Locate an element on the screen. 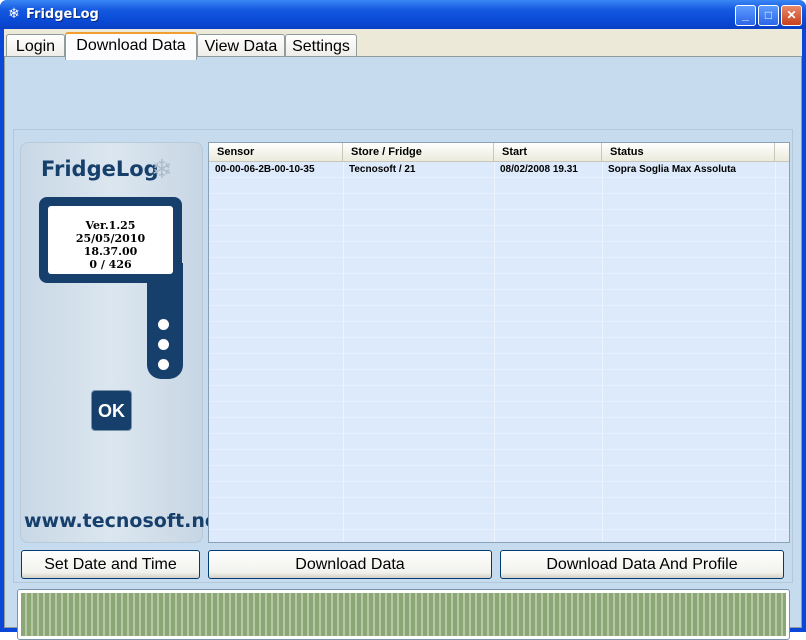 The width and height of the screenshot is (806, 640). device-count: 0 / 426 is located at coordinates (110, 264).